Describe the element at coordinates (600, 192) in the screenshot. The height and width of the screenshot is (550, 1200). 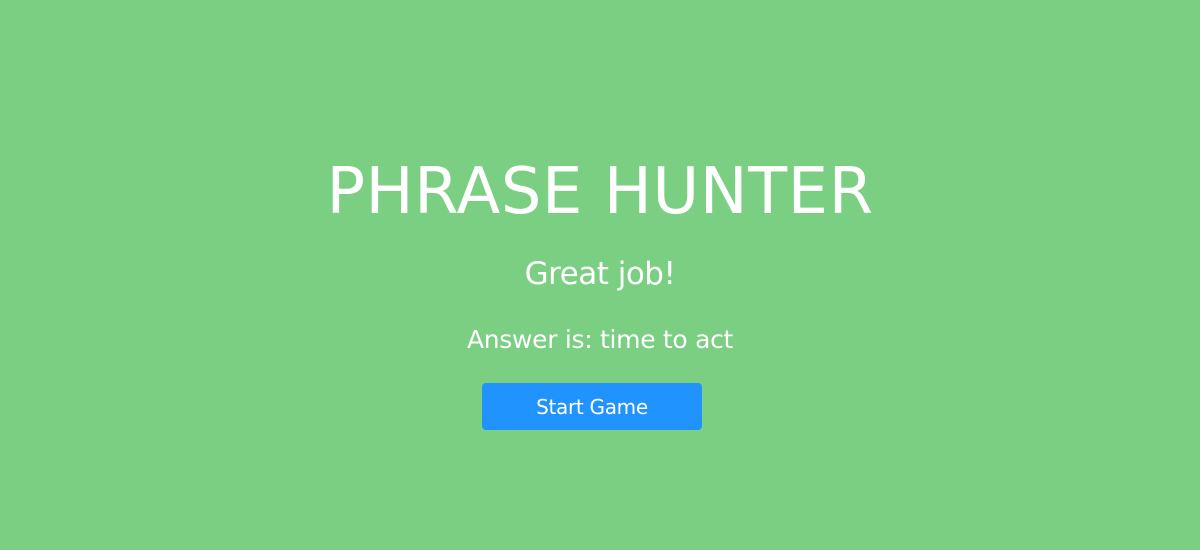
I see `game-title: PHRASE HUNTER` at that location.